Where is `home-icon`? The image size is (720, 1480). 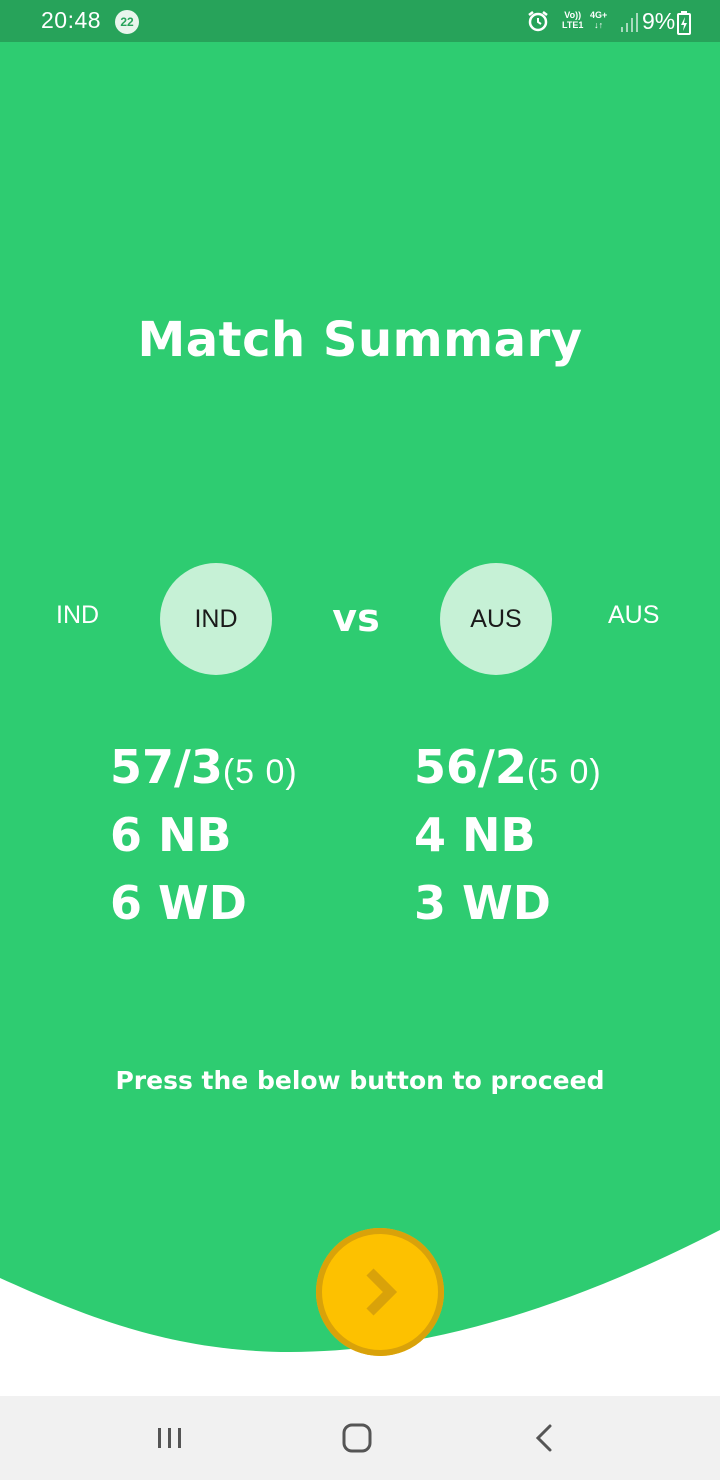 home-icon is located at coordinates (357, 1438).